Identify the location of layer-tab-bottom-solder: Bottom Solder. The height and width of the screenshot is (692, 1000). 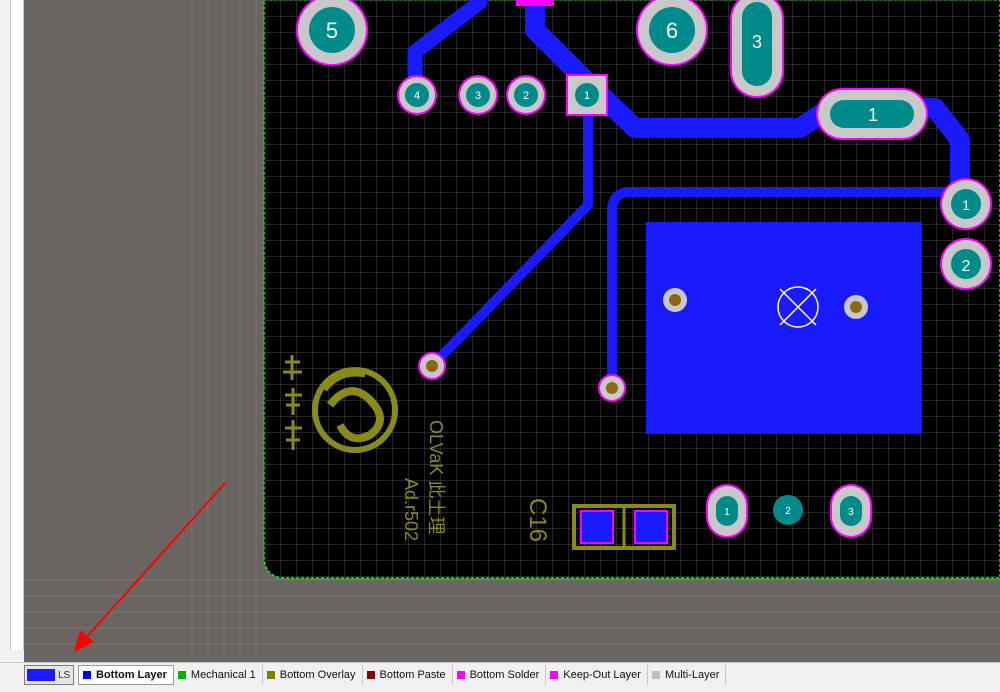
(500, 675).